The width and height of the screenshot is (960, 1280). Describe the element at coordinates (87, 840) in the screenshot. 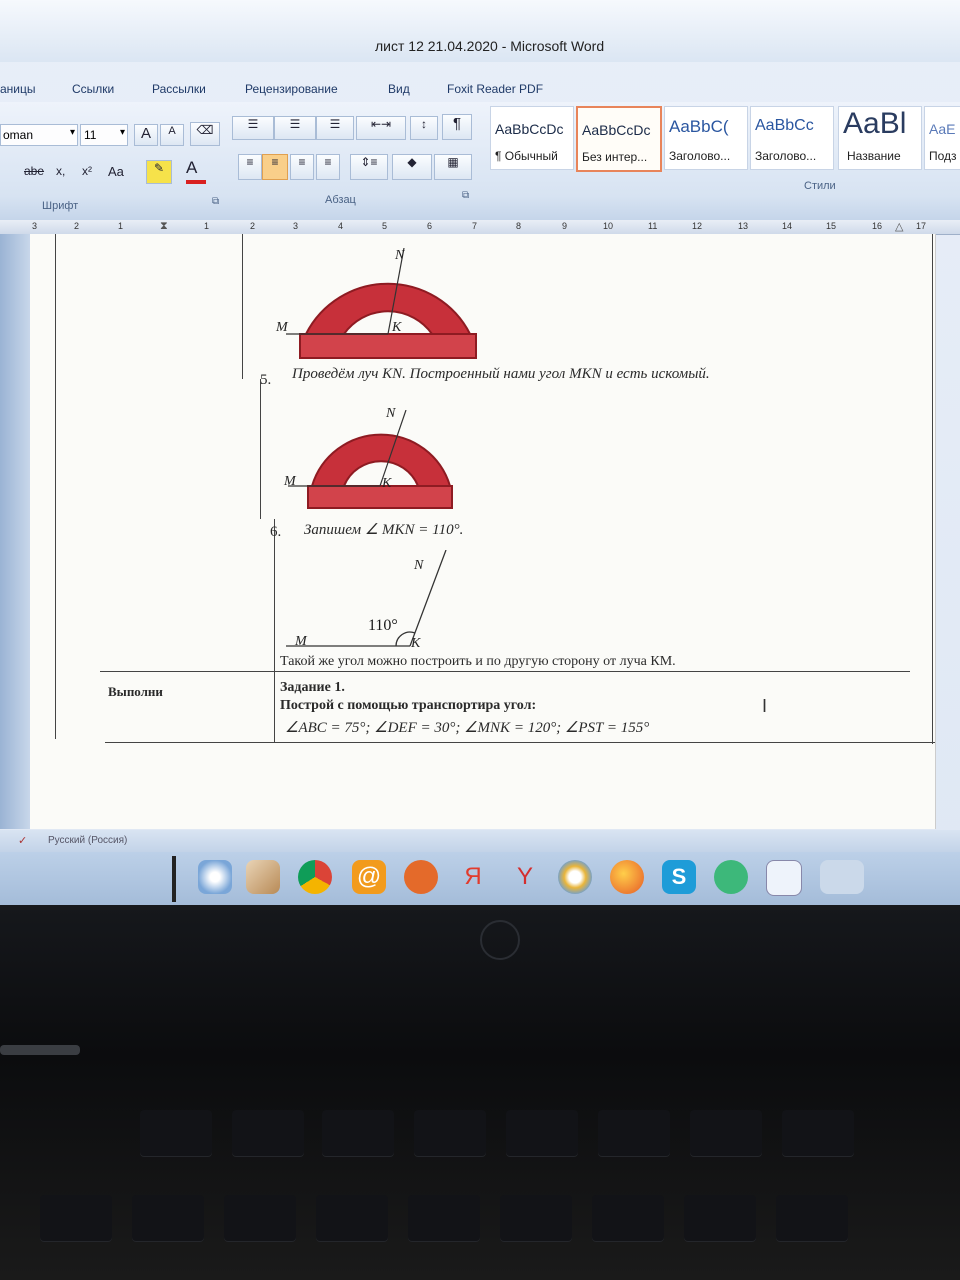

I see `language-indicator: Русский (Россия)` at that location.